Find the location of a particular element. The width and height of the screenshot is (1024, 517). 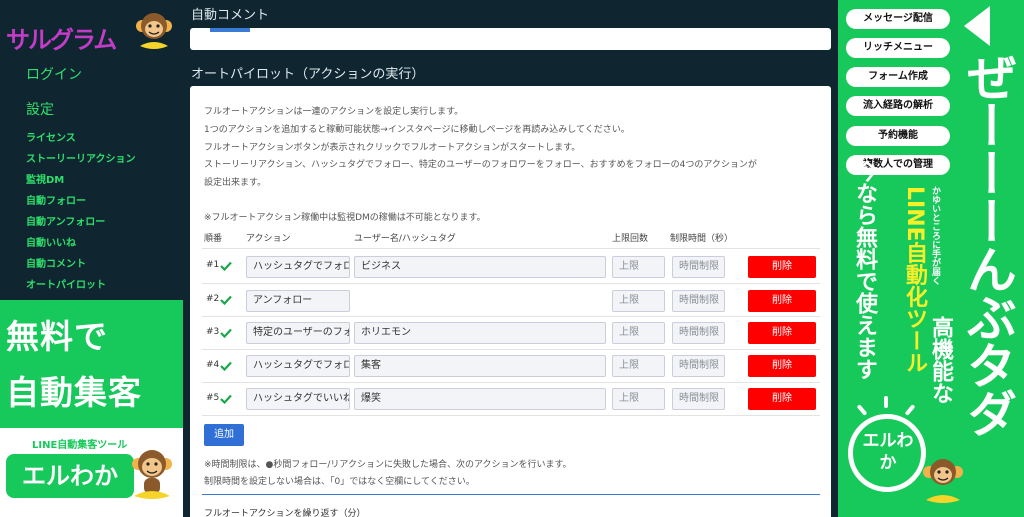

nav-auto-comment: 自動コメント is located at coordinates (56, 262).